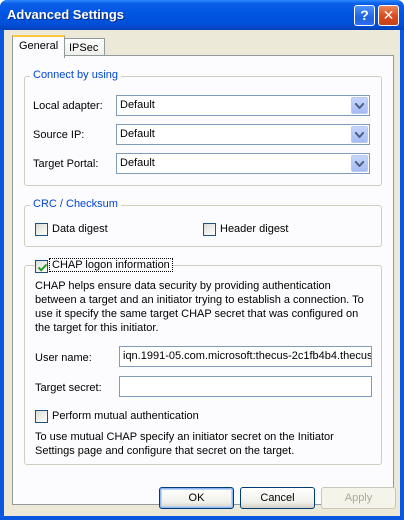  I want to click on target-secret-label: Target secret:, so click(68, 388).